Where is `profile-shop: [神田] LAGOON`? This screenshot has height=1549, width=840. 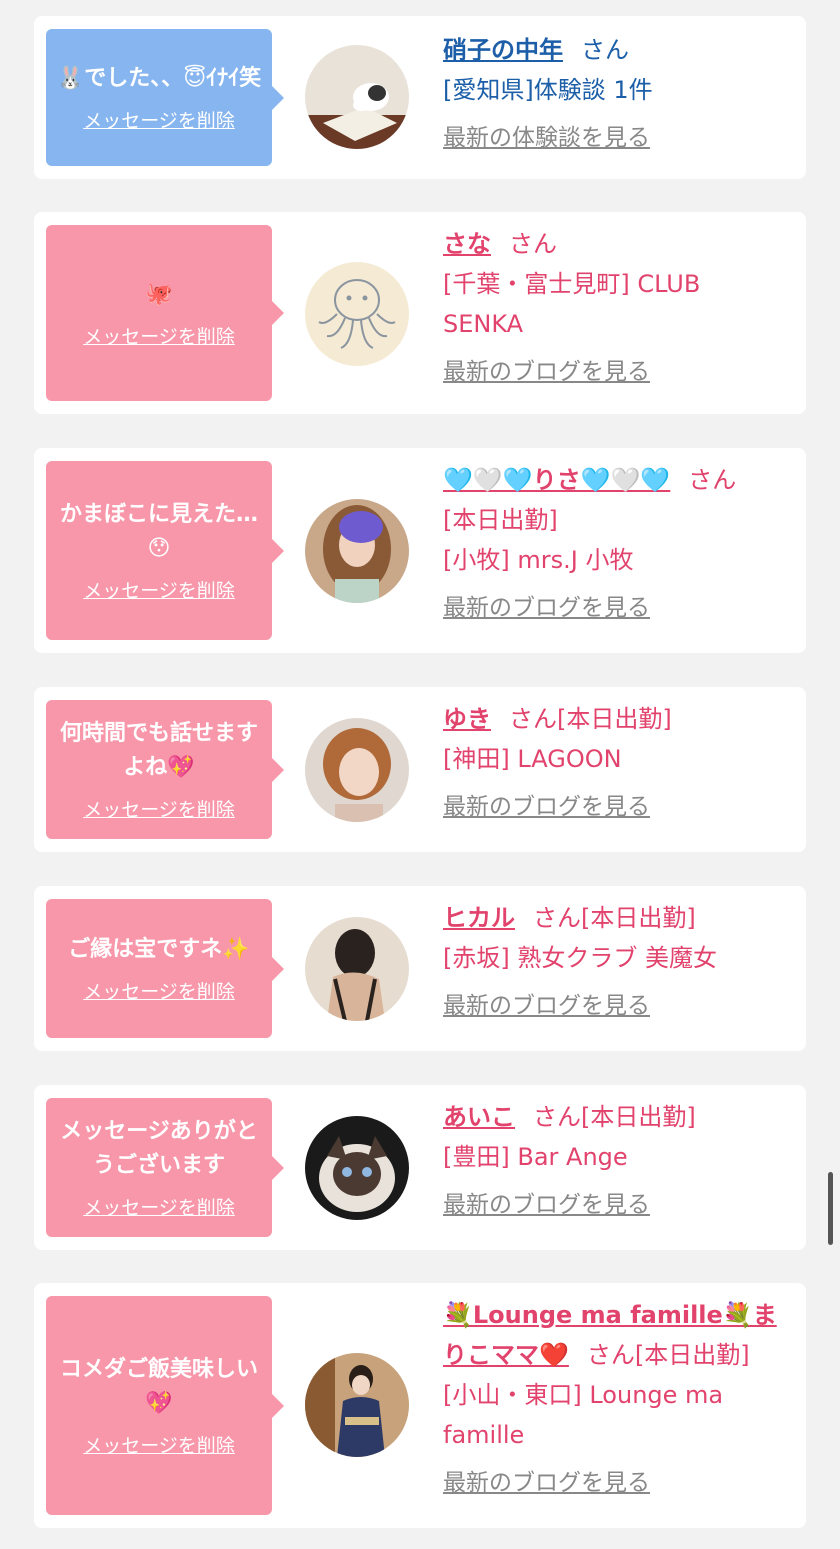 profile-shop: [神田] LAGOON is located at coordinates (532, 759).